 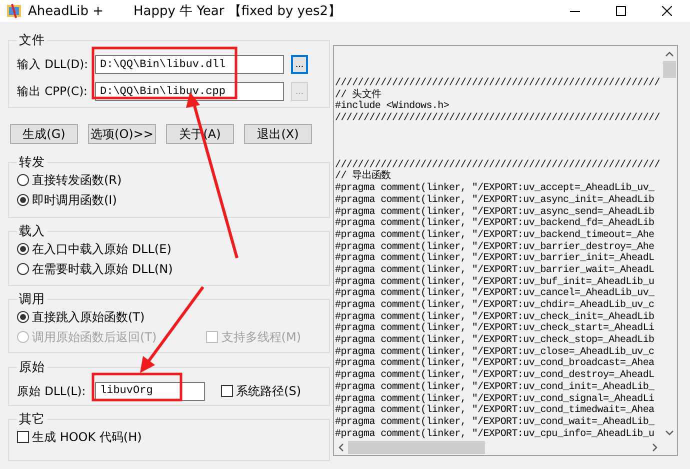 What do you see at coordinates (495, 364) in the screenshot?
I see `code-line: #pragma comment(linker, "/EXPORT:uv_cond_broadcast=_Ahea` at bounding box center [495, 364].